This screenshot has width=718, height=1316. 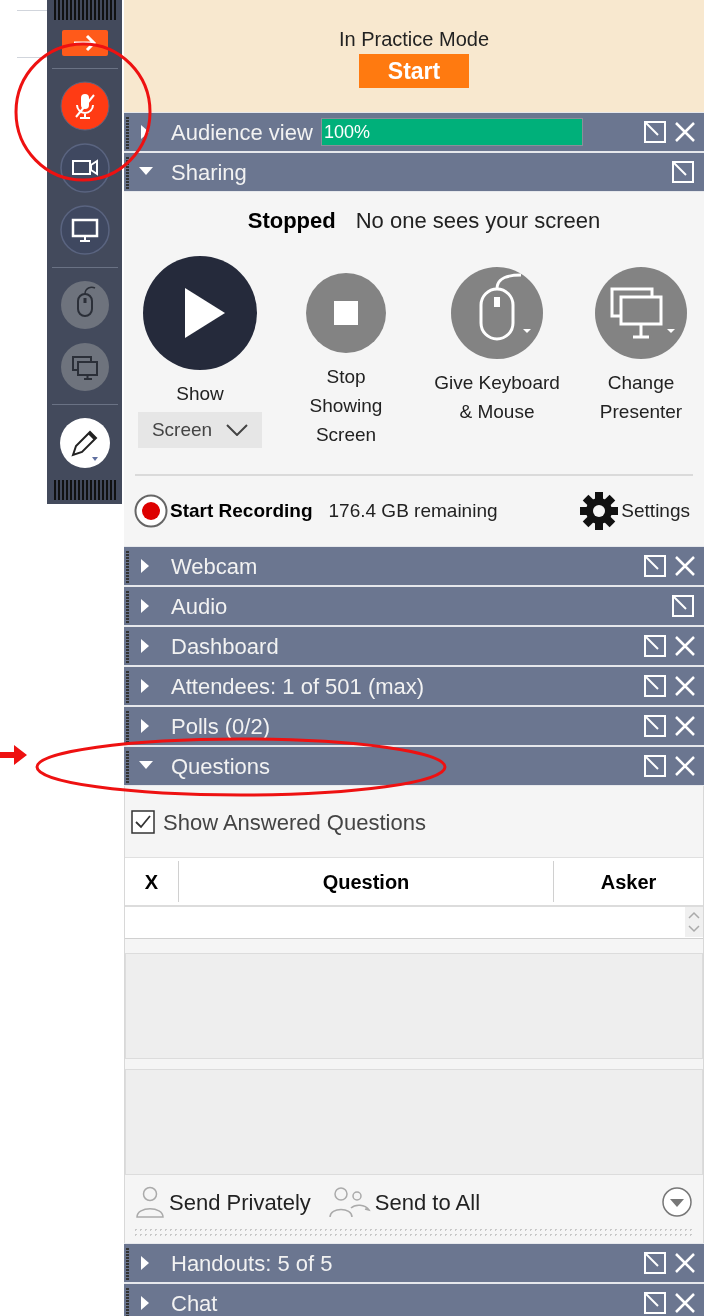 What do you see at coordinates (628, 882) in the screenshot?
I see `column-header: Asker` at bounding box center [628, 882].